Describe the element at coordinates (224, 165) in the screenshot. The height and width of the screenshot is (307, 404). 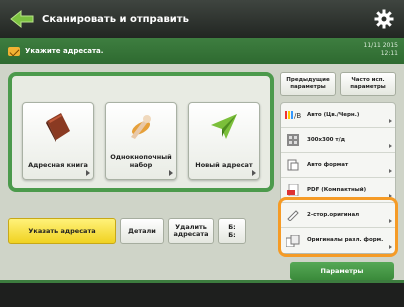
I see `new-destination-label: Новый адресат` at that location.